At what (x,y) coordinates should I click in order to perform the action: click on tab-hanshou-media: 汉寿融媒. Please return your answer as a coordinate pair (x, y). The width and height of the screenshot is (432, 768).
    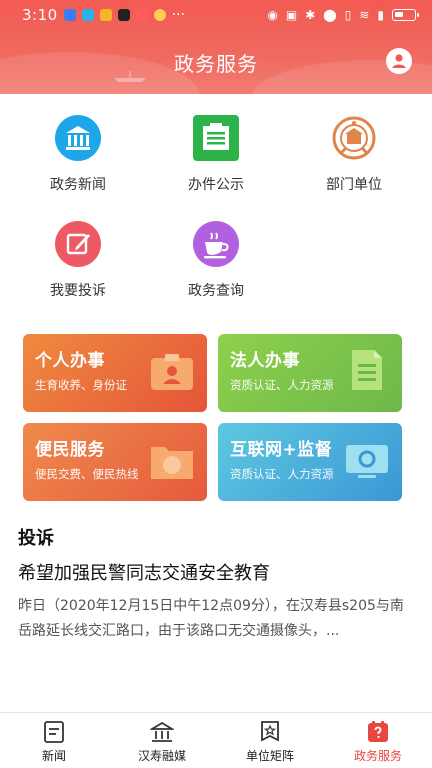
    Looking at the image, I should click on (162, 740).